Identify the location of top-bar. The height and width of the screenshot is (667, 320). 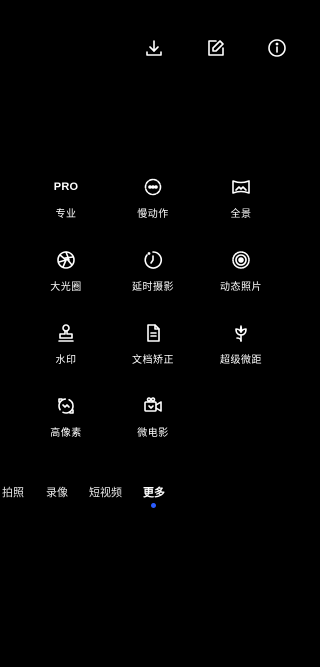
(154, 47).